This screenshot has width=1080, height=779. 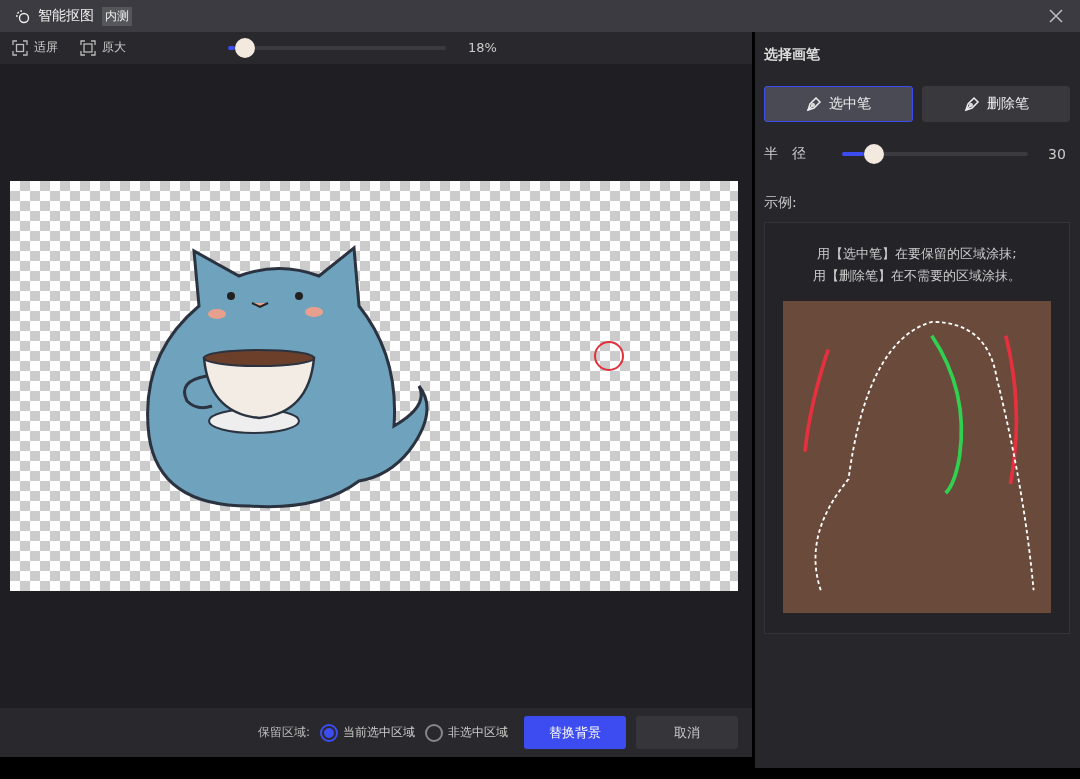 I want to click on fit-screen-button: 适屏, so click(x=35, y=48).